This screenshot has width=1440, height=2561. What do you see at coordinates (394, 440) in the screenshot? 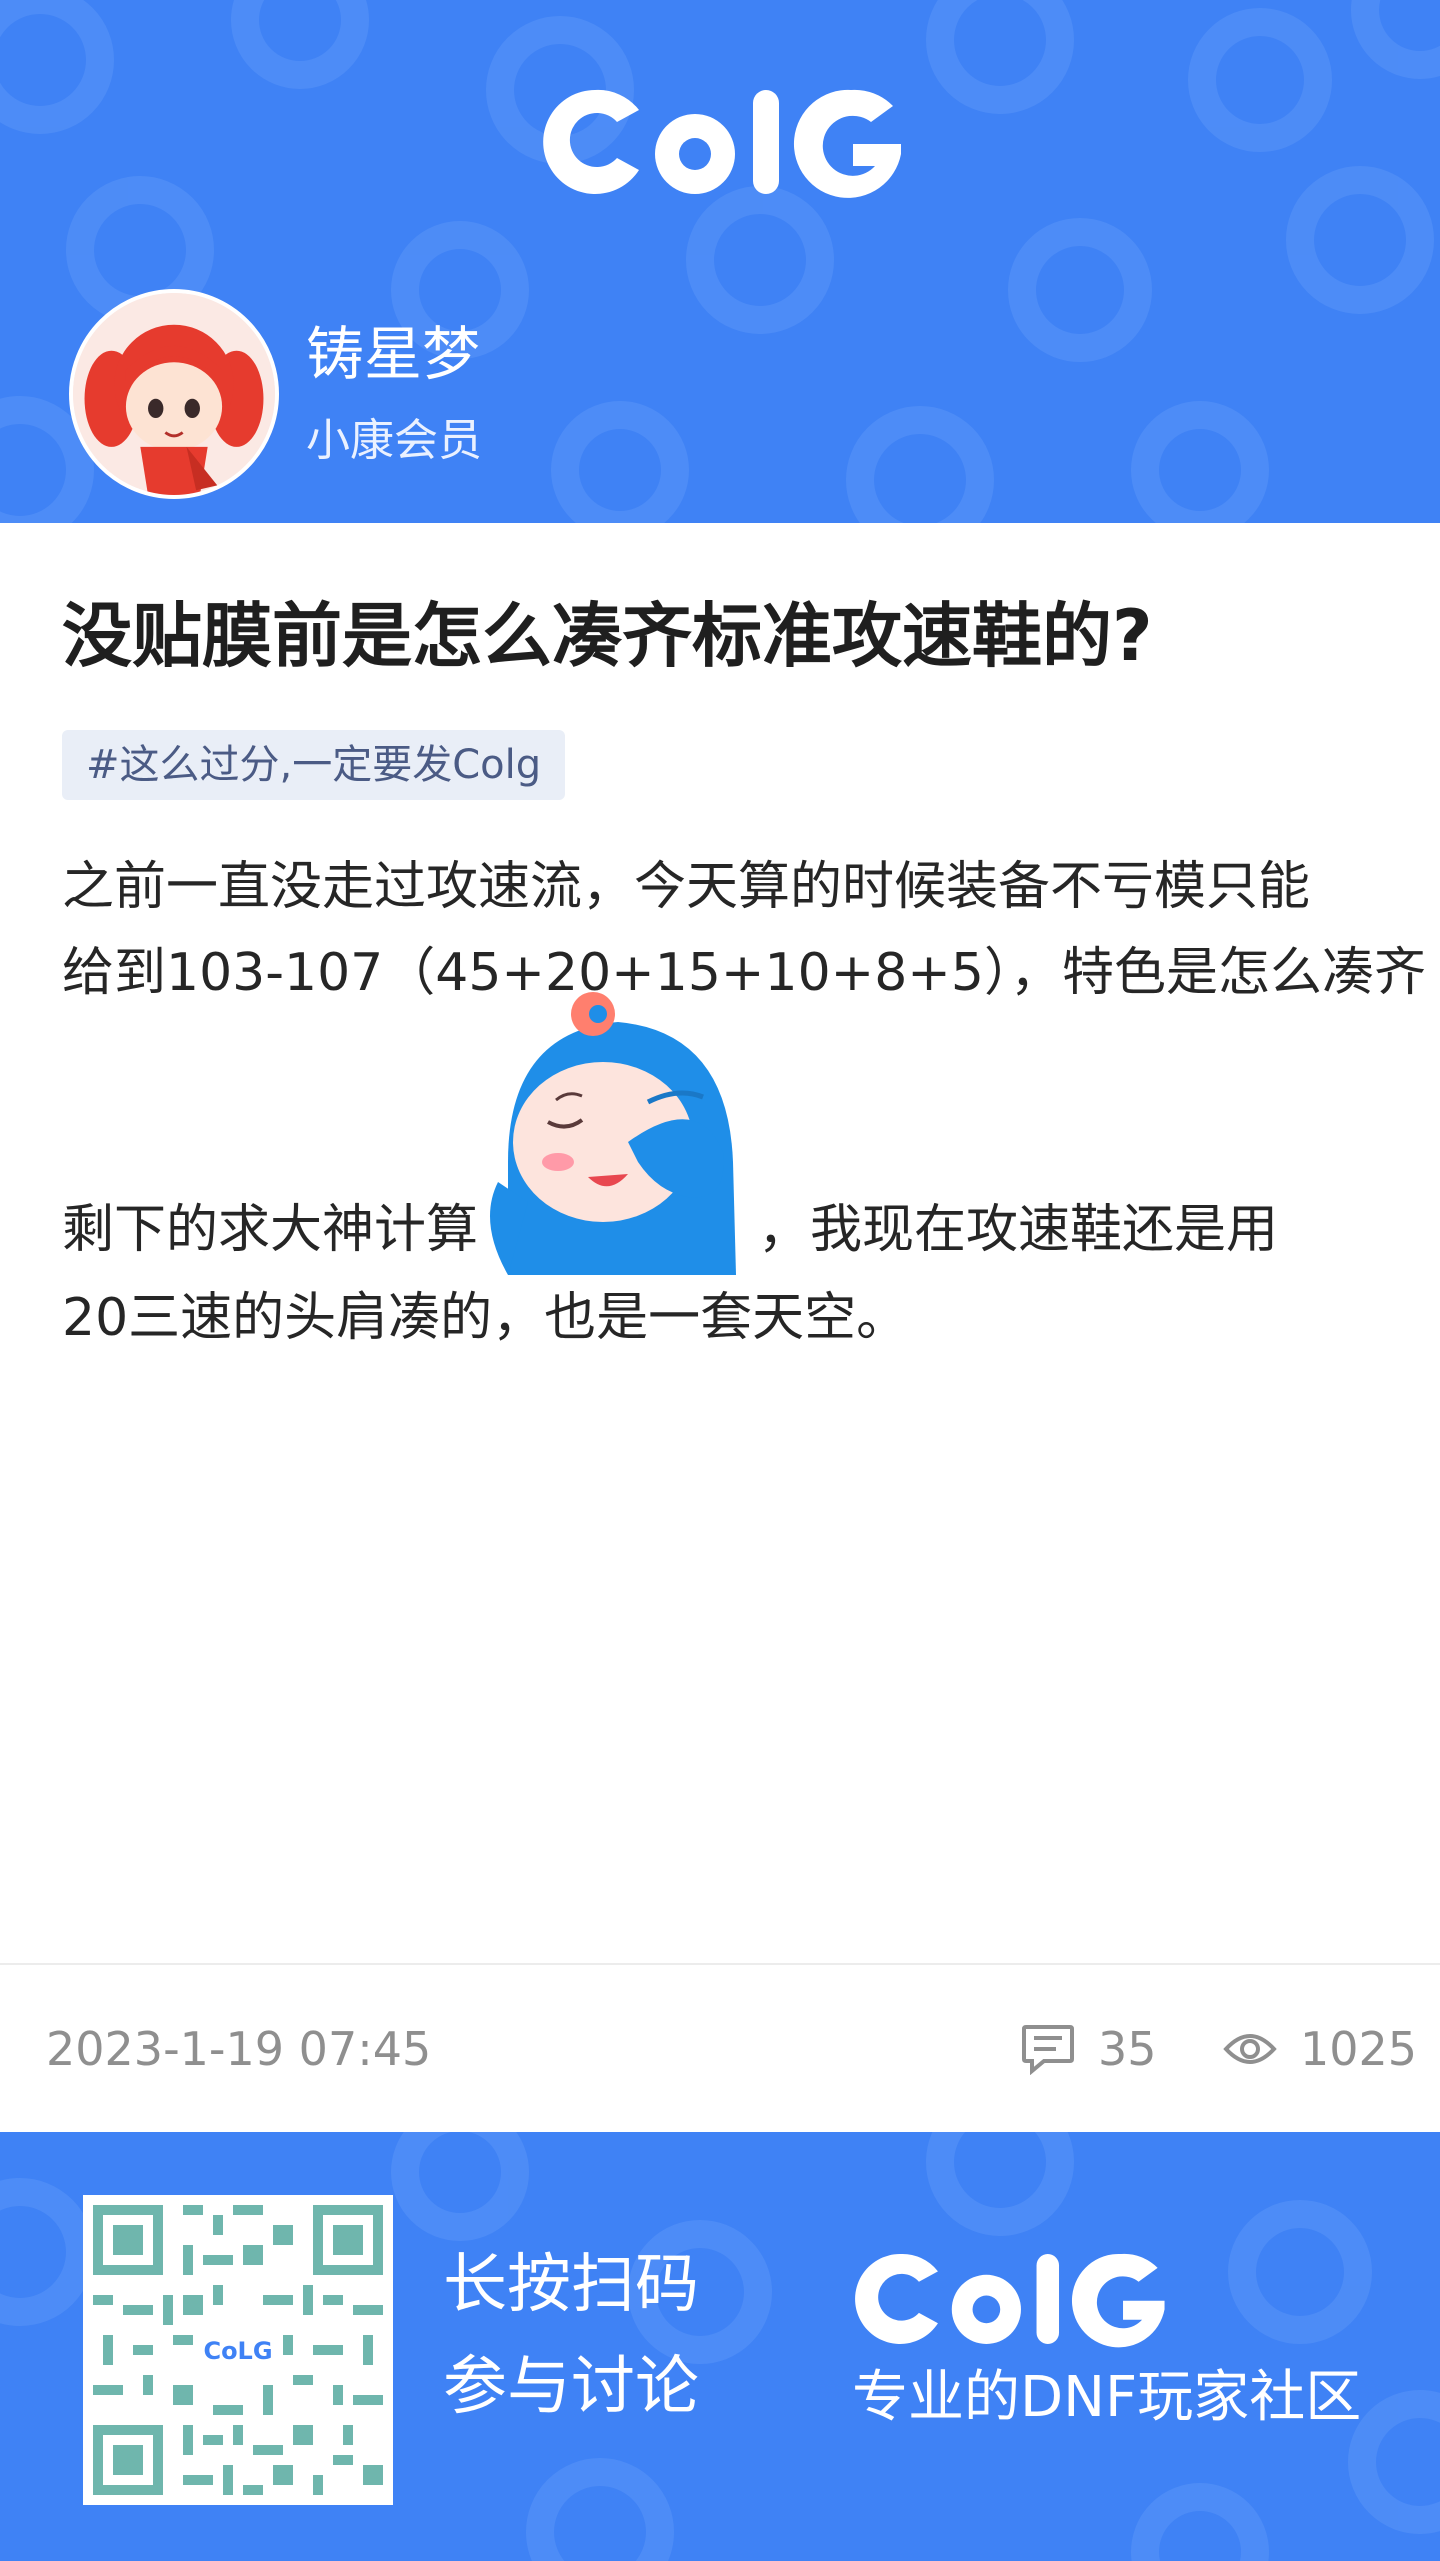
I see `author-level-badge: 小康会员` at bounding box center [394, 440].